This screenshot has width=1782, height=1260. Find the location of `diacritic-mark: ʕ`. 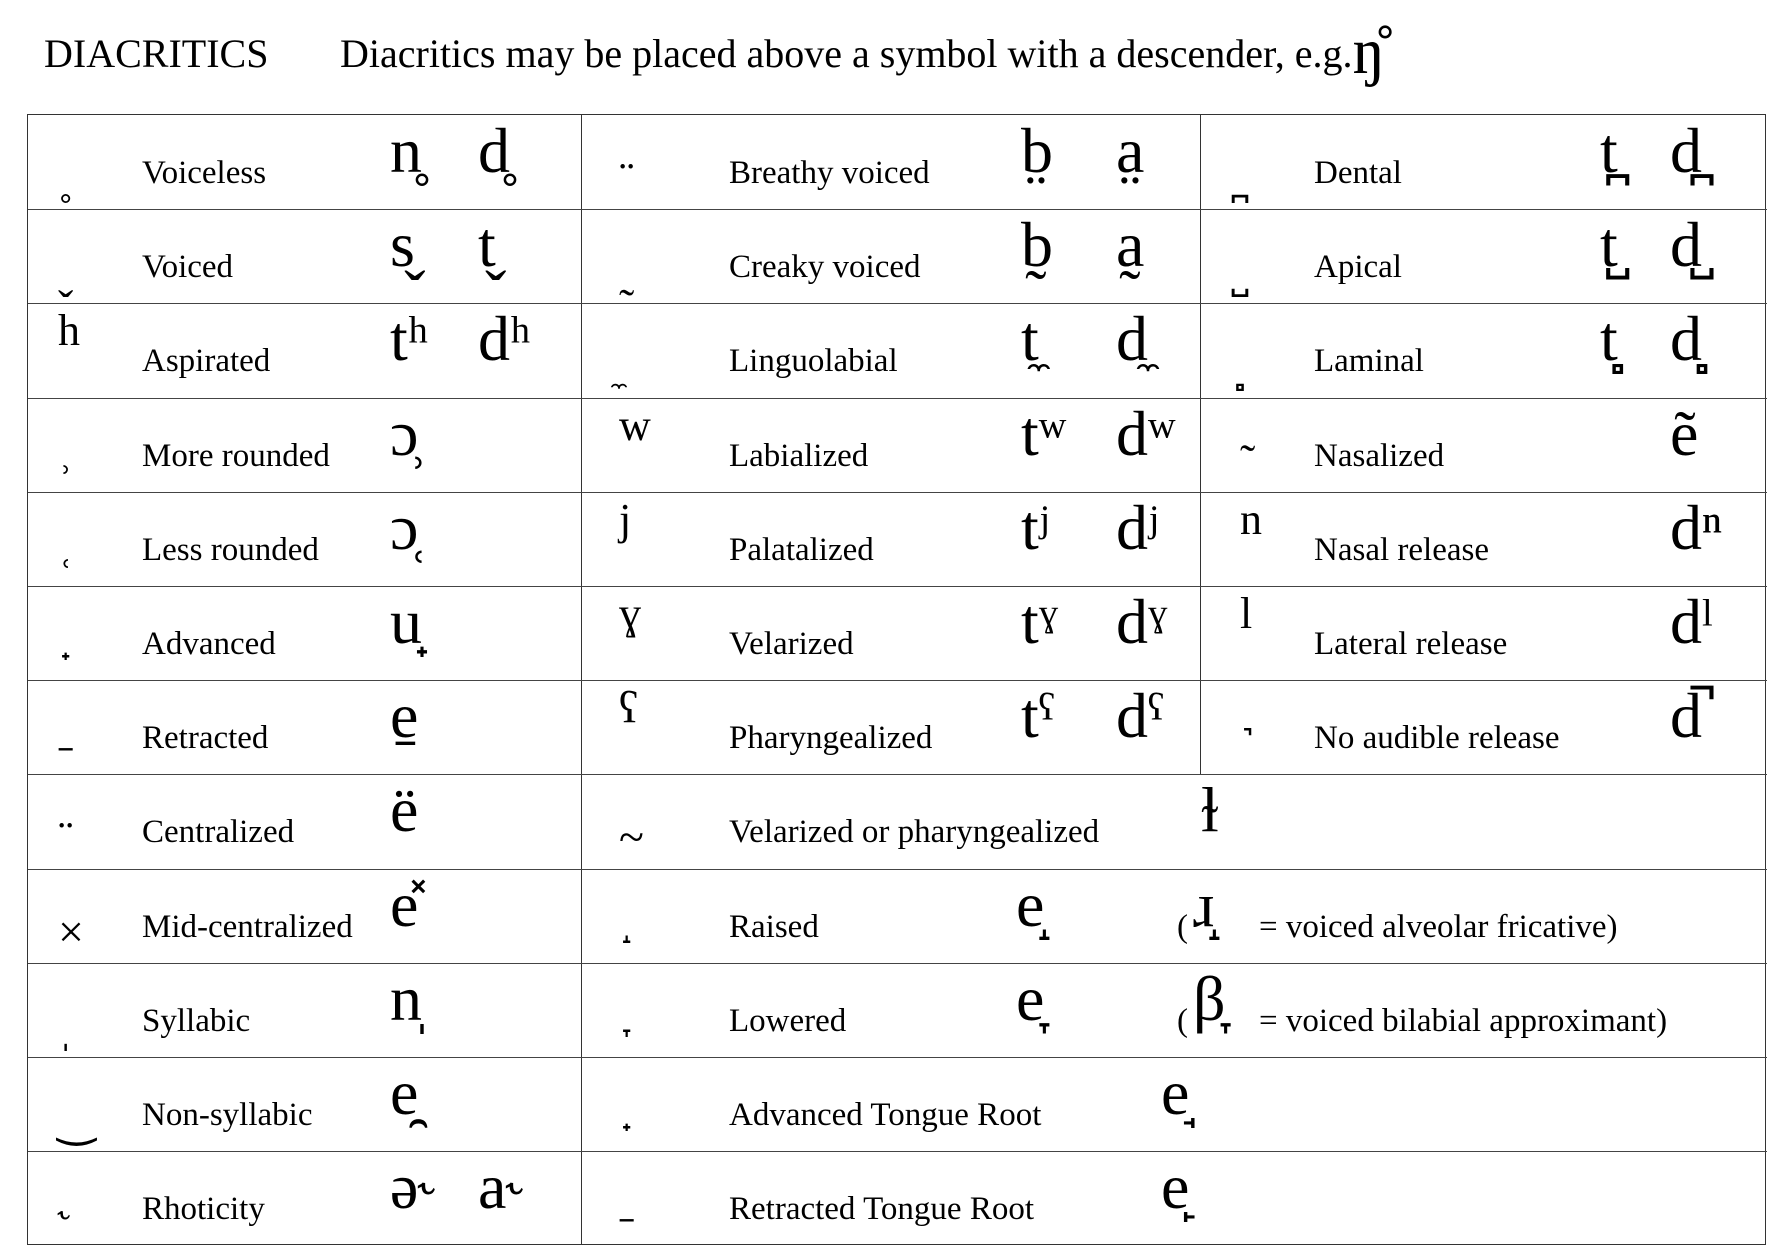

diacritic-mark: ʕ is located at coordinates (629, 708).